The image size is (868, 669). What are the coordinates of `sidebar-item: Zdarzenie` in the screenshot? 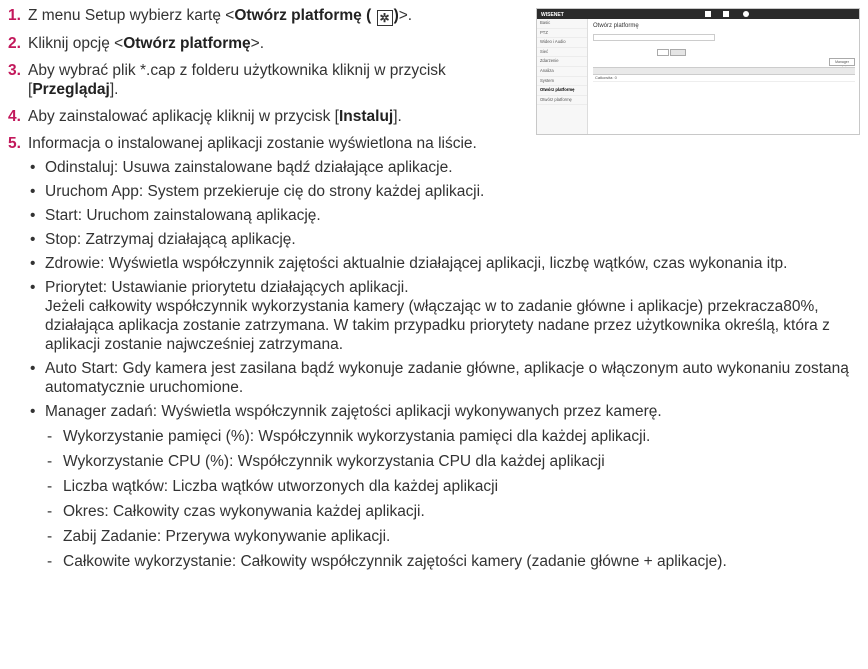 It's located at (562, 62).